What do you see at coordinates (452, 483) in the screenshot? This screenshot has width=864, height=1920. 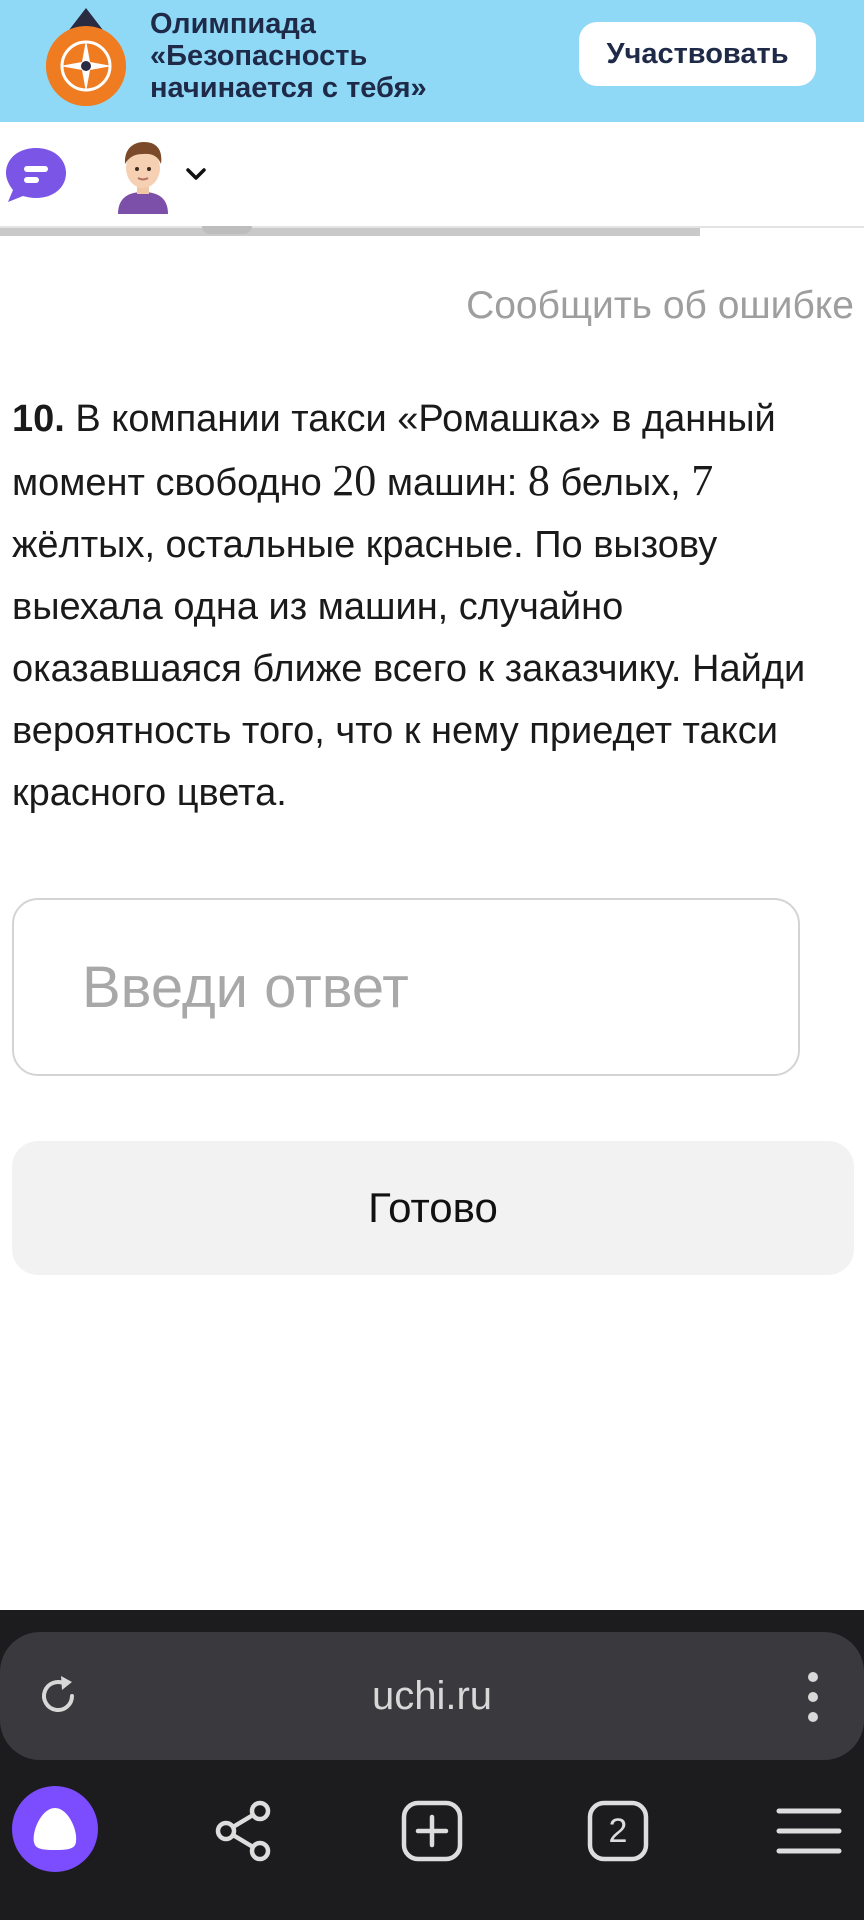 I see `question-text-part: машин:` at bounding box center [452, 483].